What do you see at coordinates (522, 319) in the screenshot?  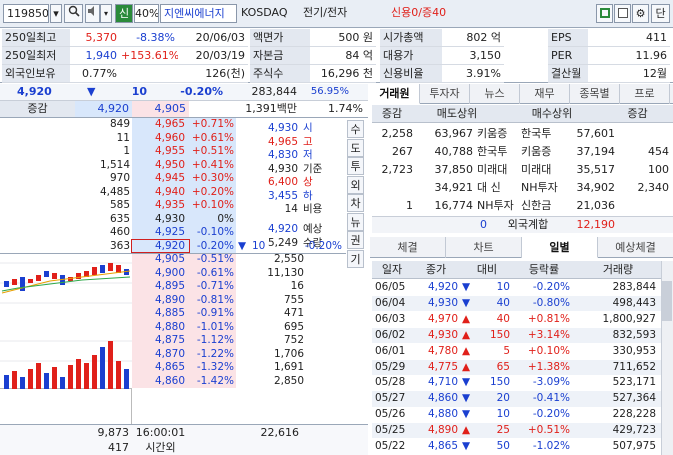 I see `daily-row: 06/03 4,970 ▲ 40 +0.81% 1,800,927` at bounding box center [522, 319].